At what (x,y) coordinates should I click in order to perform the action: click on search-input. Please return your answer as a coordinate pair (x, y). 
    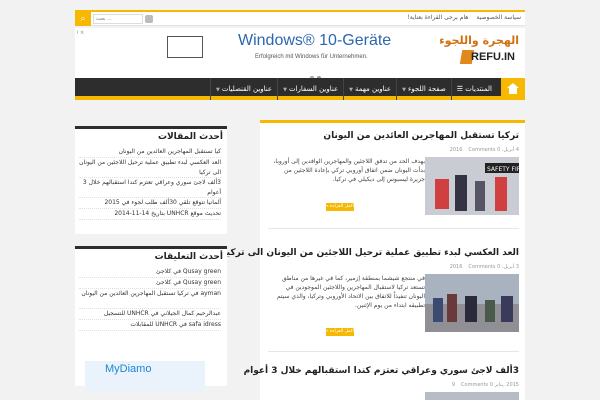
    Looking at the image, I should click on (118, 19).